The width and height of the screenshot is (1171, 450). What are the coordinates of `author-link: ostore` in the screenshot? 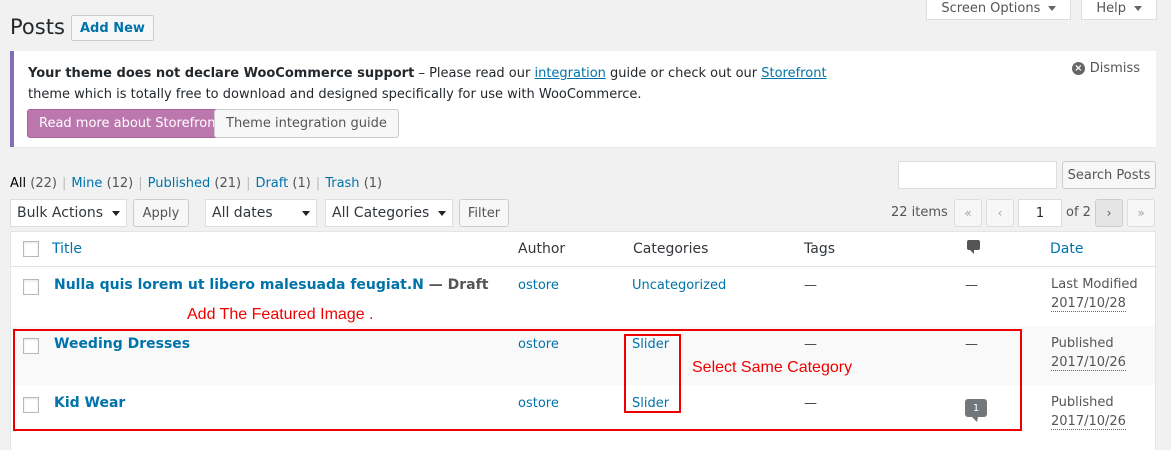 It's located at (538, 285).